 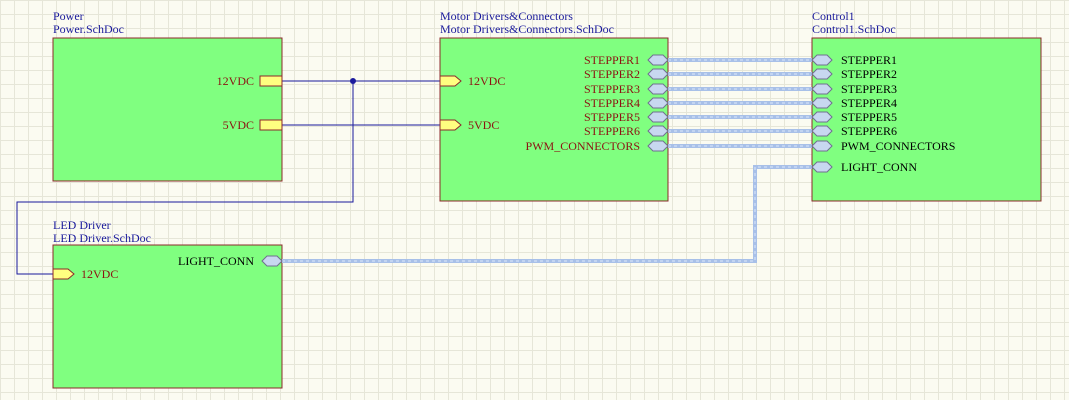 What do you see at coordinates (238, 125) in the screenshot?
I see `power-entry-5vdc-label: 5VDC` at bounding box center [238, 125].